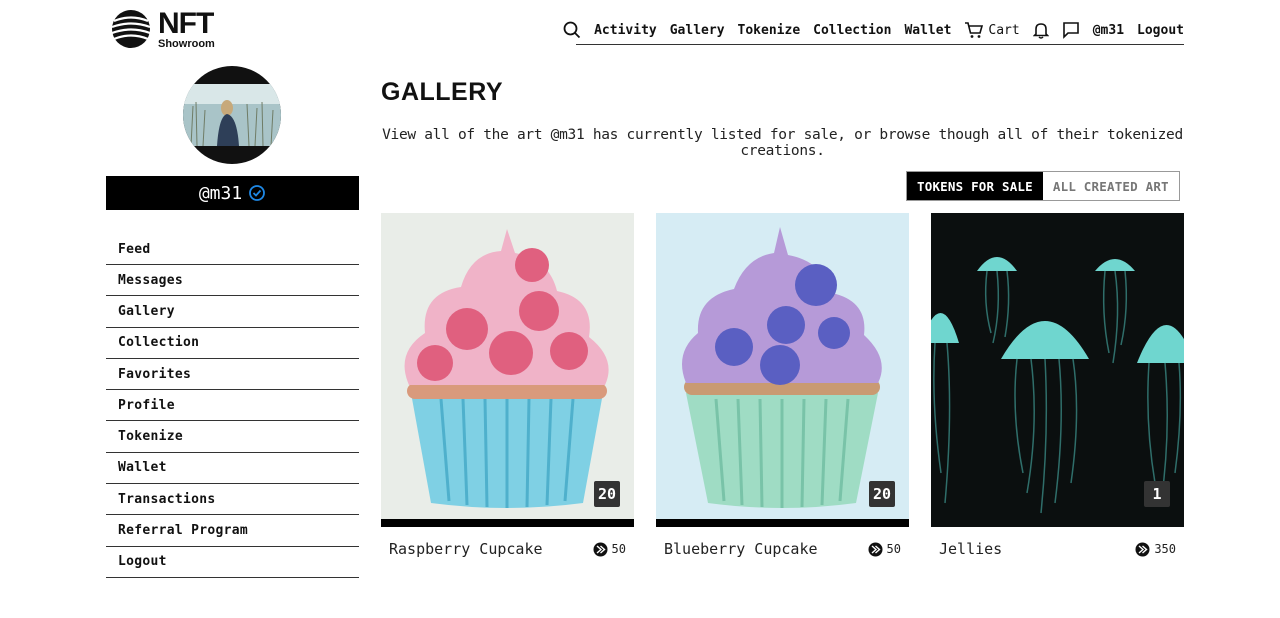 This screenshot has height=618, width=1280. Describe the element at coordinates (1165, 549) in the screenshot. I see `price-value: 350` at that location.